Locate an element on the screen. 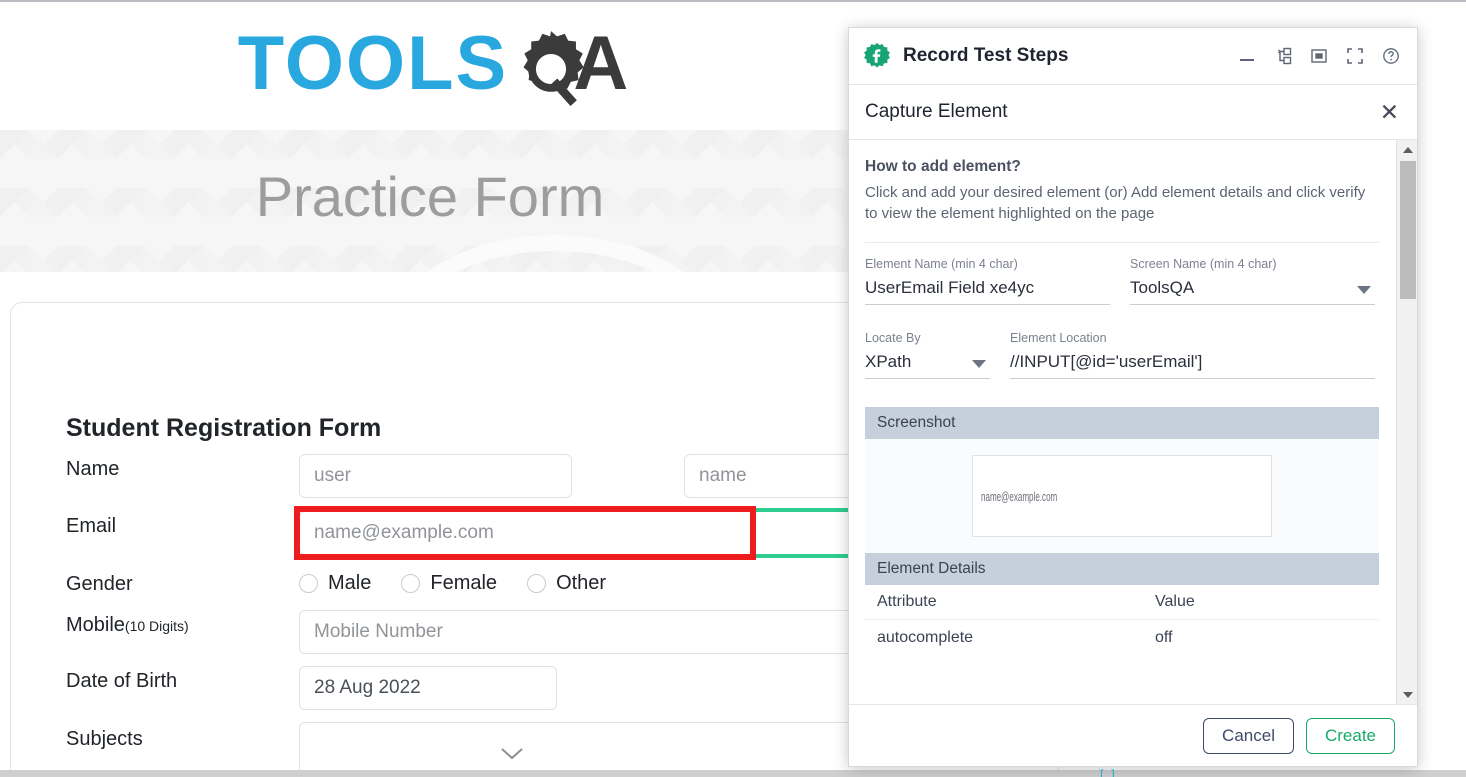 This screenshot has width=1466, height=777. dob-input: 28 Aug 2022 is located at coordinates (428, 688).